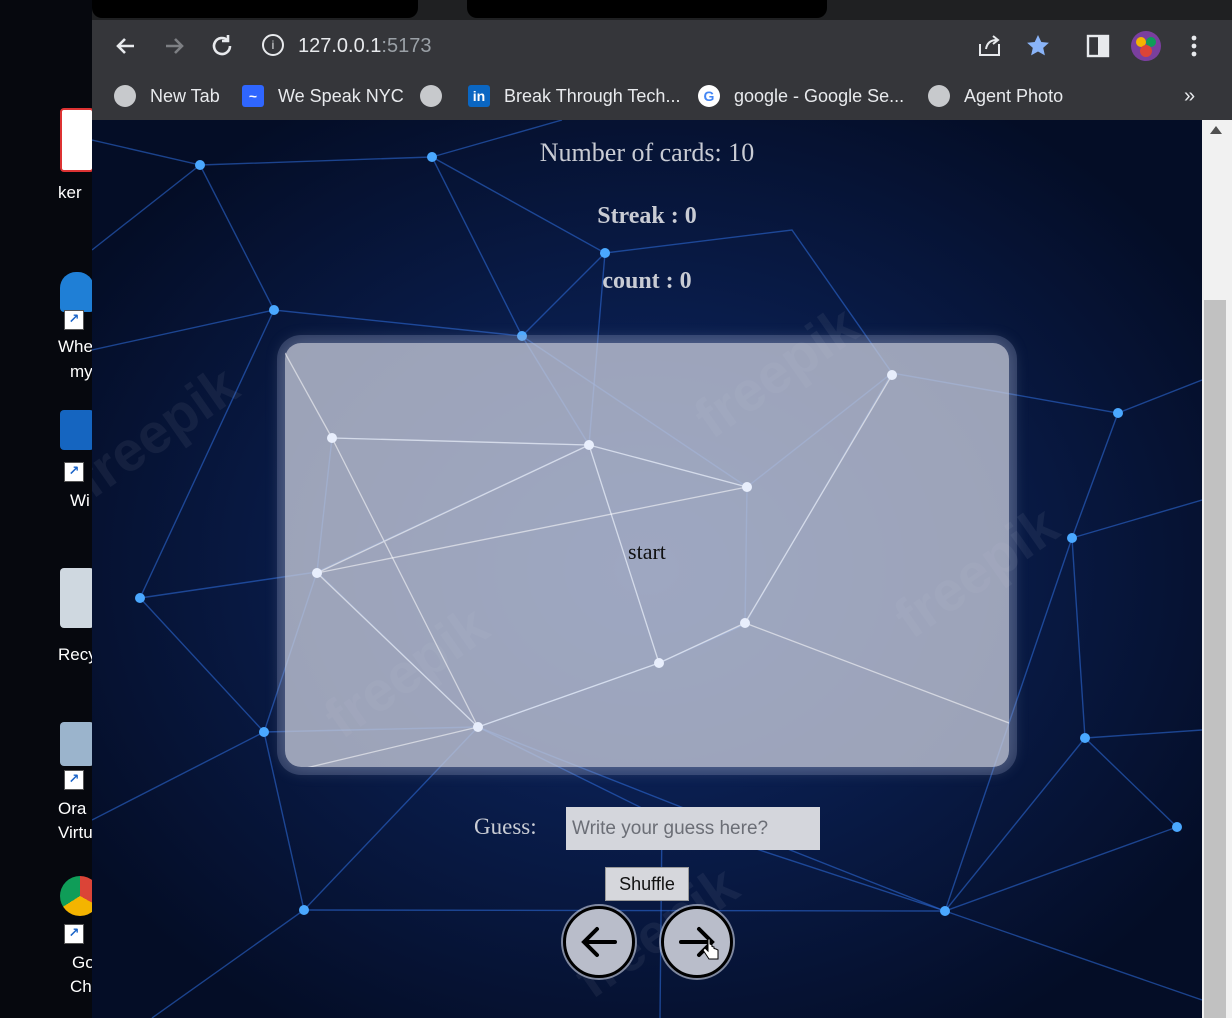 This screenshot has height=1018, width=1232. Describe the element at coordinates (709, 96) in the screenshot. I see `google-icon: G` at that location.